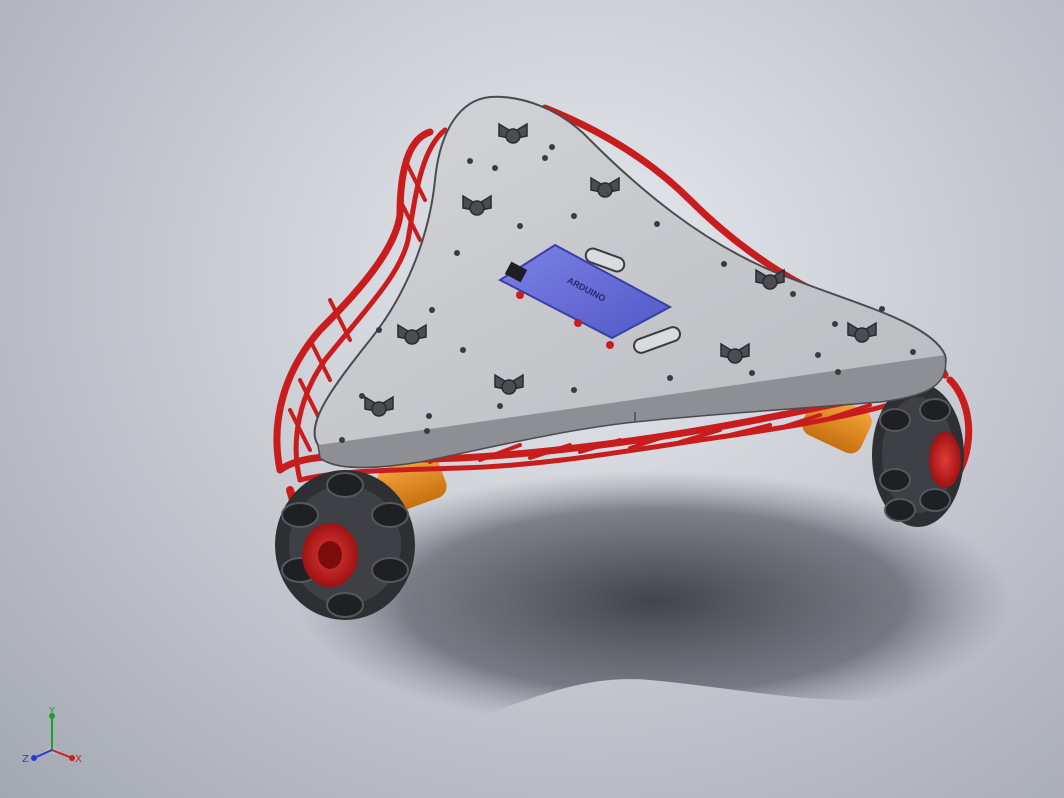  I want to click on z-axis-label: Z, so click(25, 759).